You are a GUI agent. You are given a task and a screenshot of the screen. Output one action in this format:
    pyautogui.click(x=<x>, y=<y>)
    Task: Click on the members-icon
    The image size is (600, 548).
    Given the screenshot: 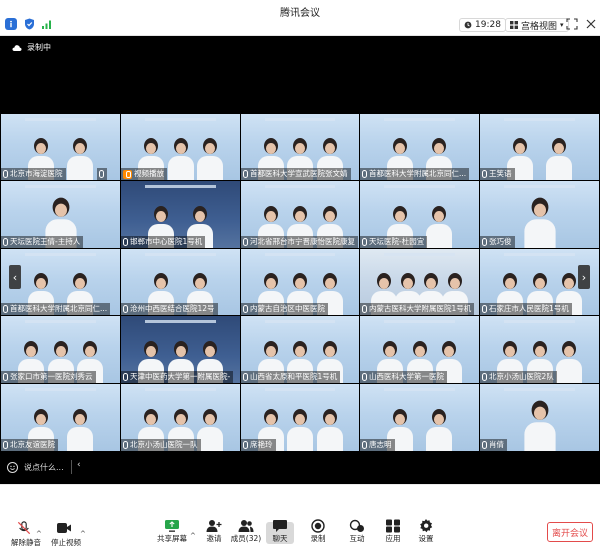 What is the action you would take?
    pyautogui.click(x=246, y=526)
    